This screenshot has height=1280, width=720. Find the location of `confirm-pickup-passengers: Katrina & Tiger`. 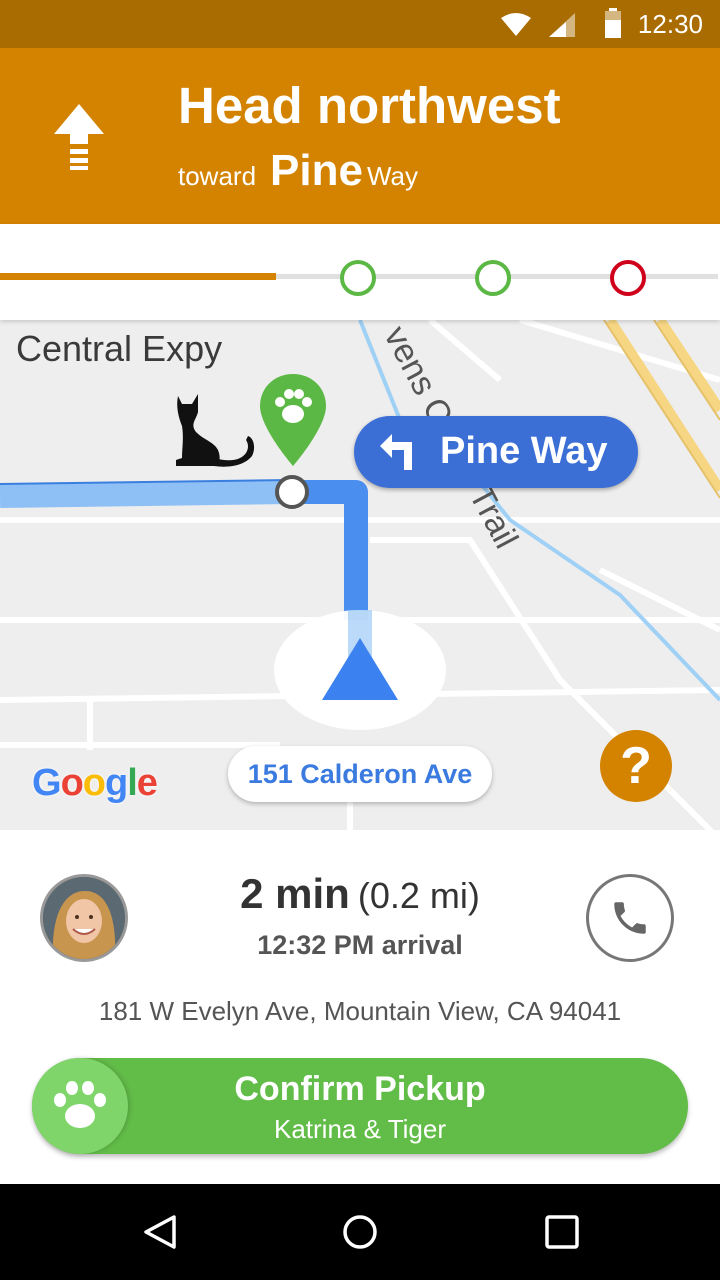

confirm-pickup-passengers: Katrina & Tiger is located at coordinates (360, 1129).